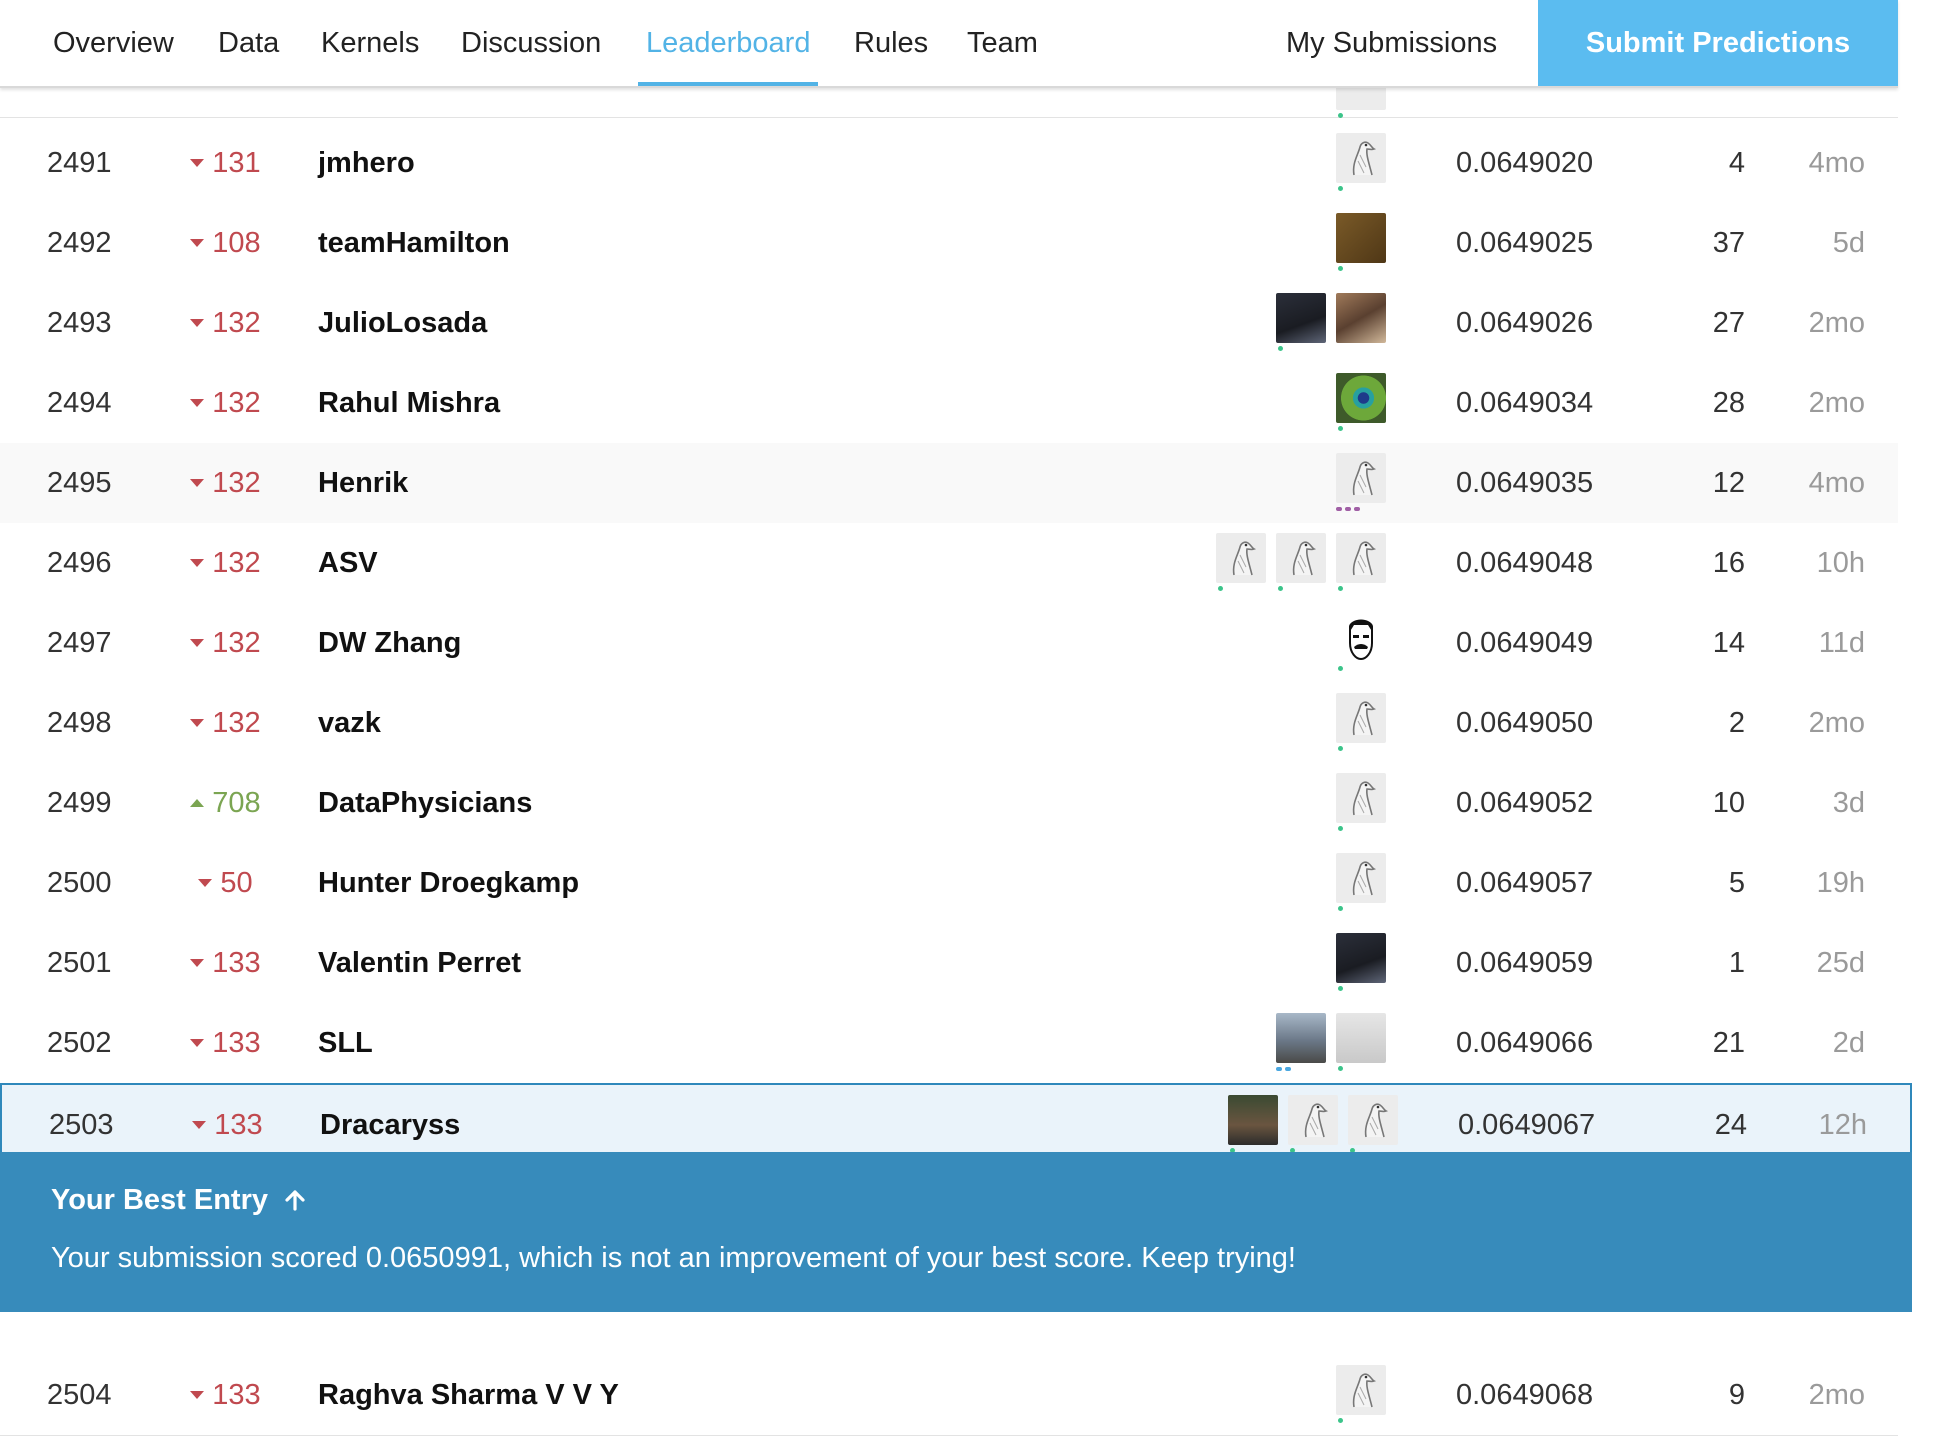 The image size is (1946, 1436). I want to click on table-row-current-user: 2503 133 Dracaryss 0.0649067 24 12h, so click(956, 1123).